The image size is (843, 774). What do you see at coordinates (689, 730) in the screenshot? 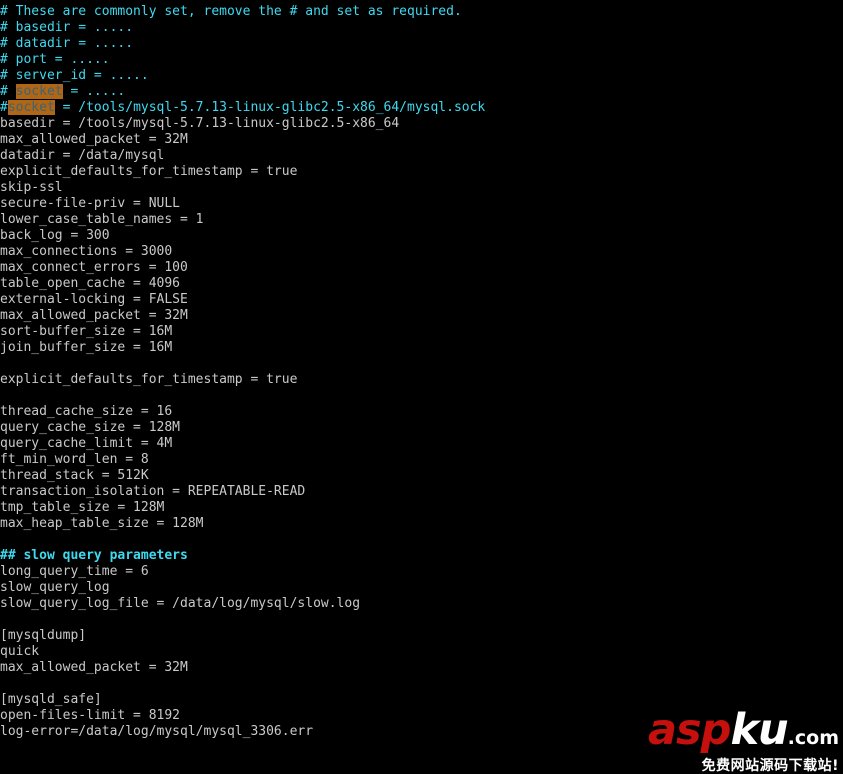
I see `watermark-brand-asp: asp` at bounding box center [689, 730].